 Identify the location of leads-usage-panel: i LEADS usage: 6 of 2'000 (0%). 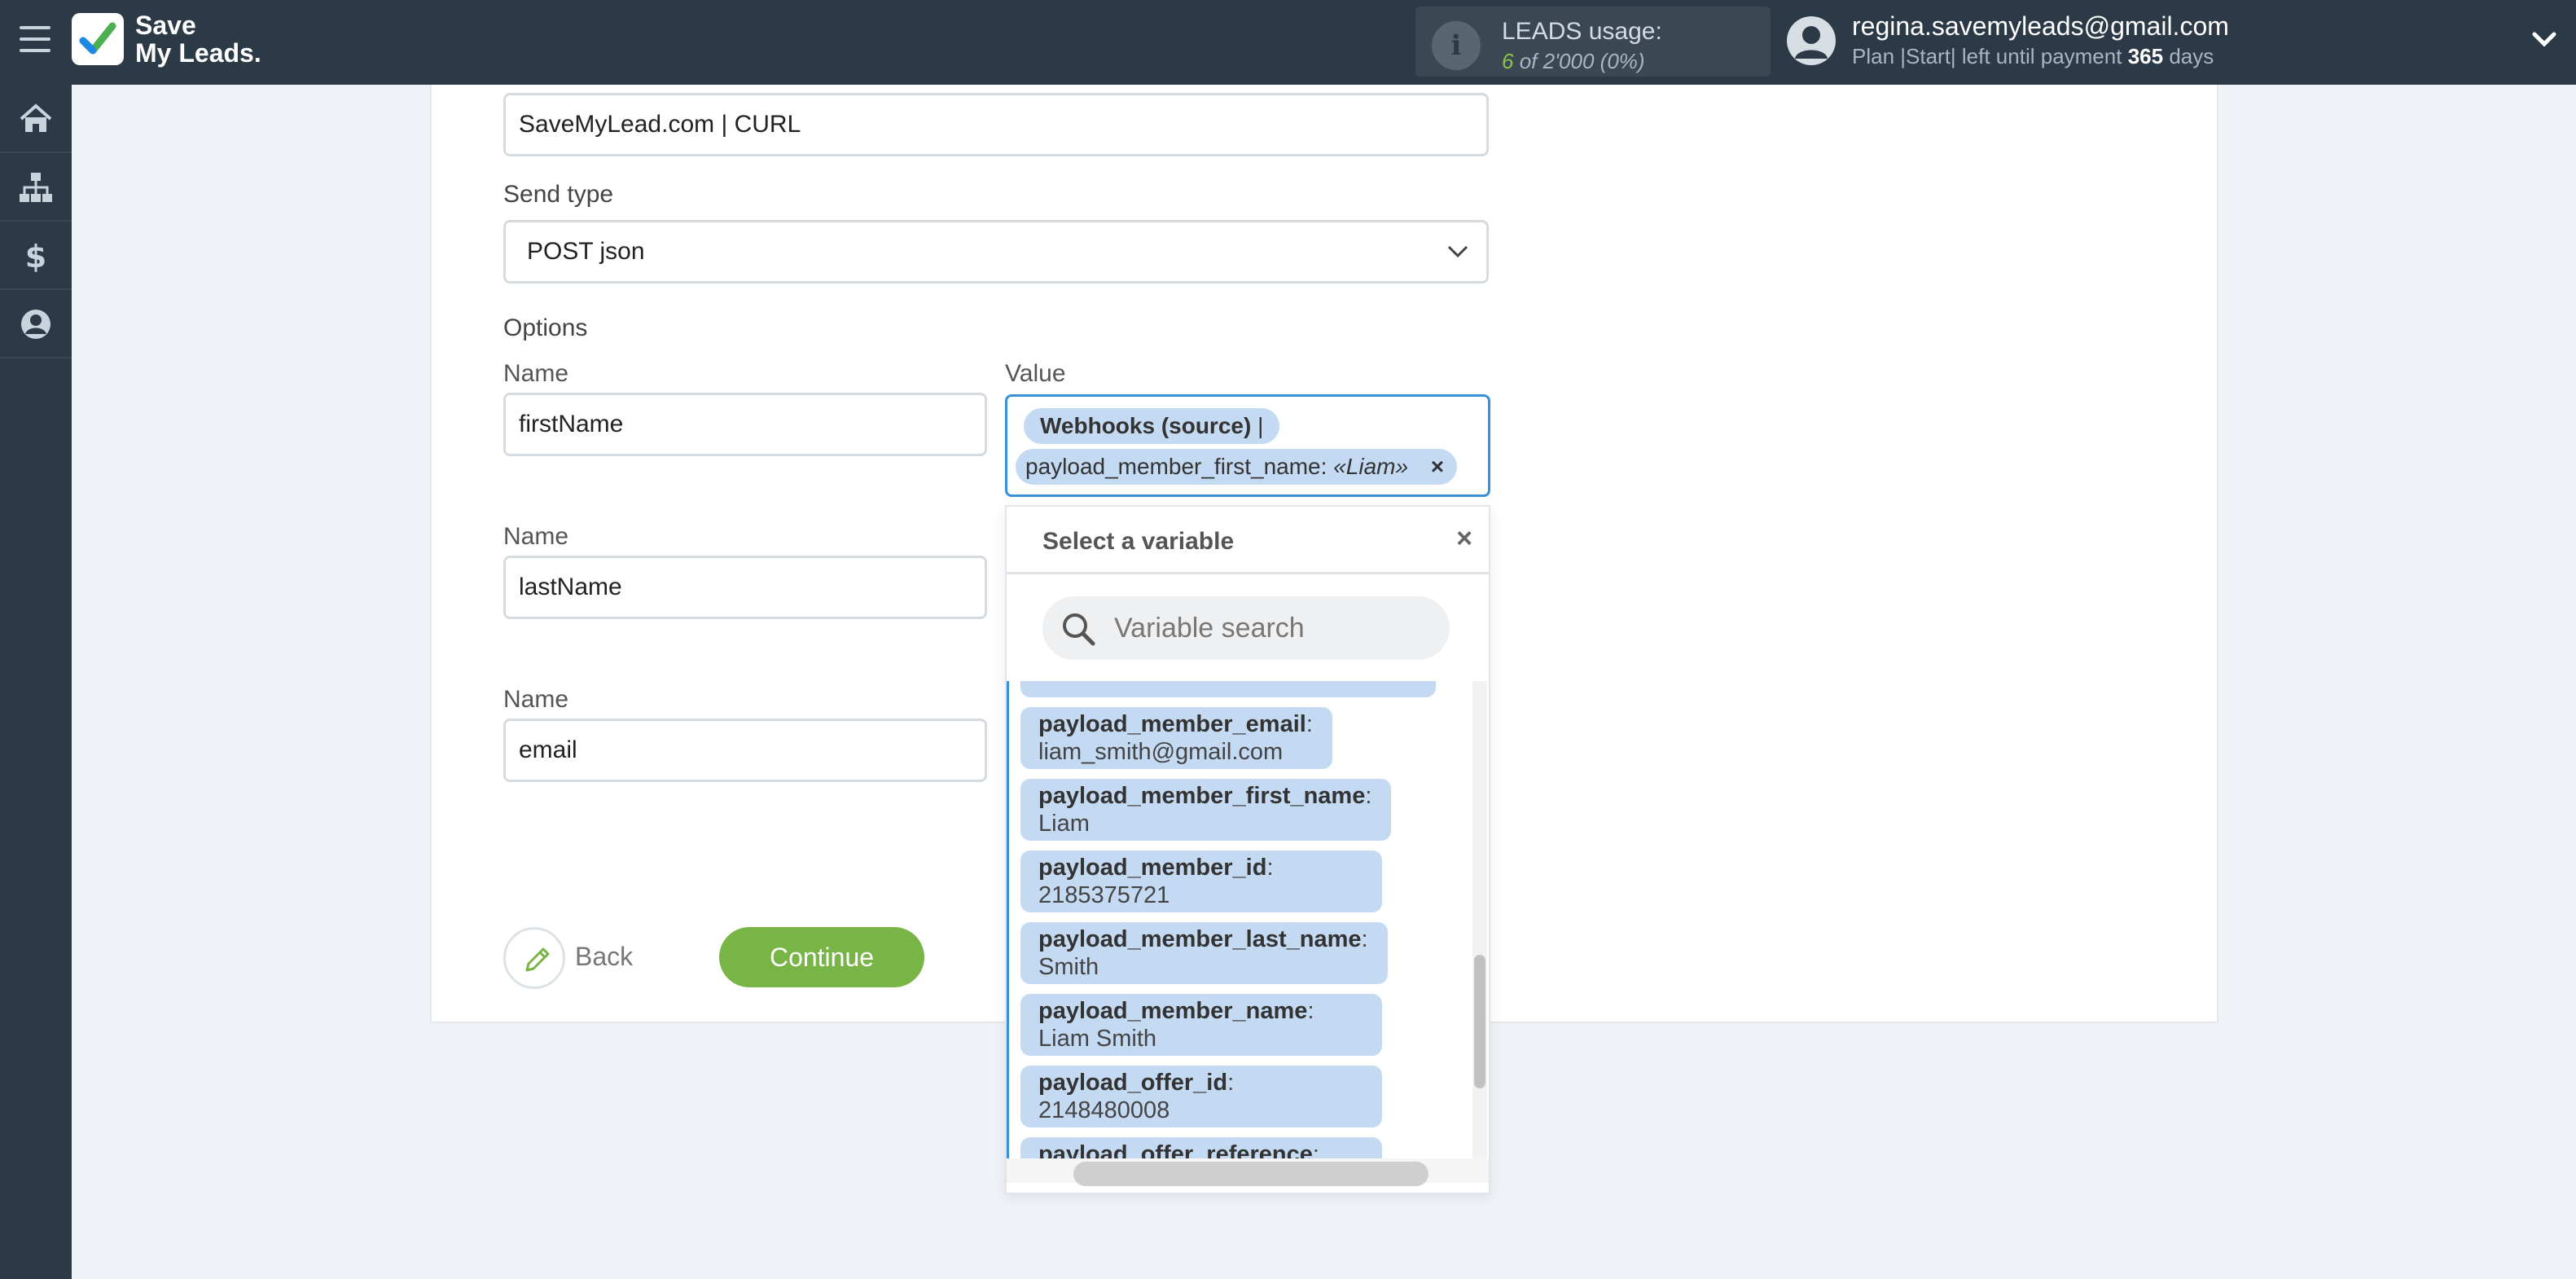
(1593, 42).